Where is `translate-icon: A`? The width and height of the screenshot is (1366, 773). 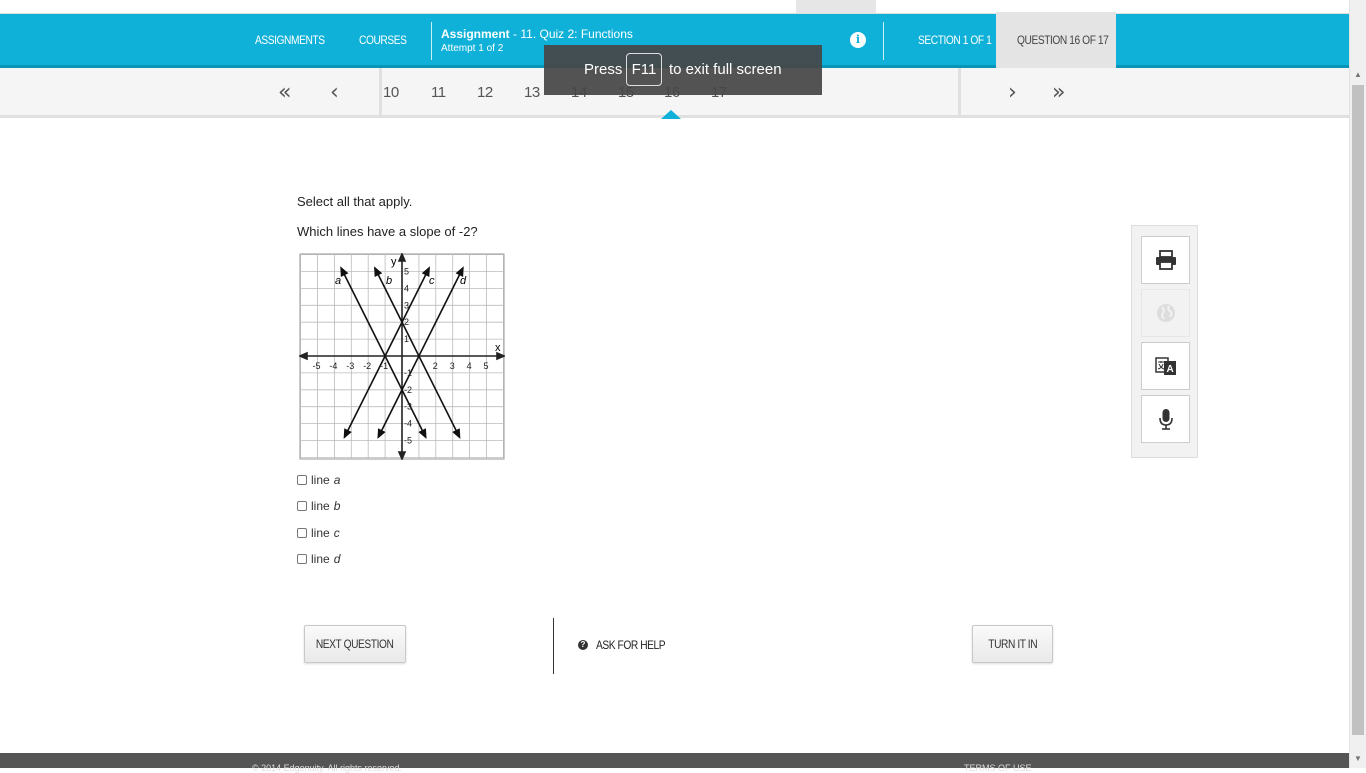
translate-icon: A is located at coordinates (1165, 366).